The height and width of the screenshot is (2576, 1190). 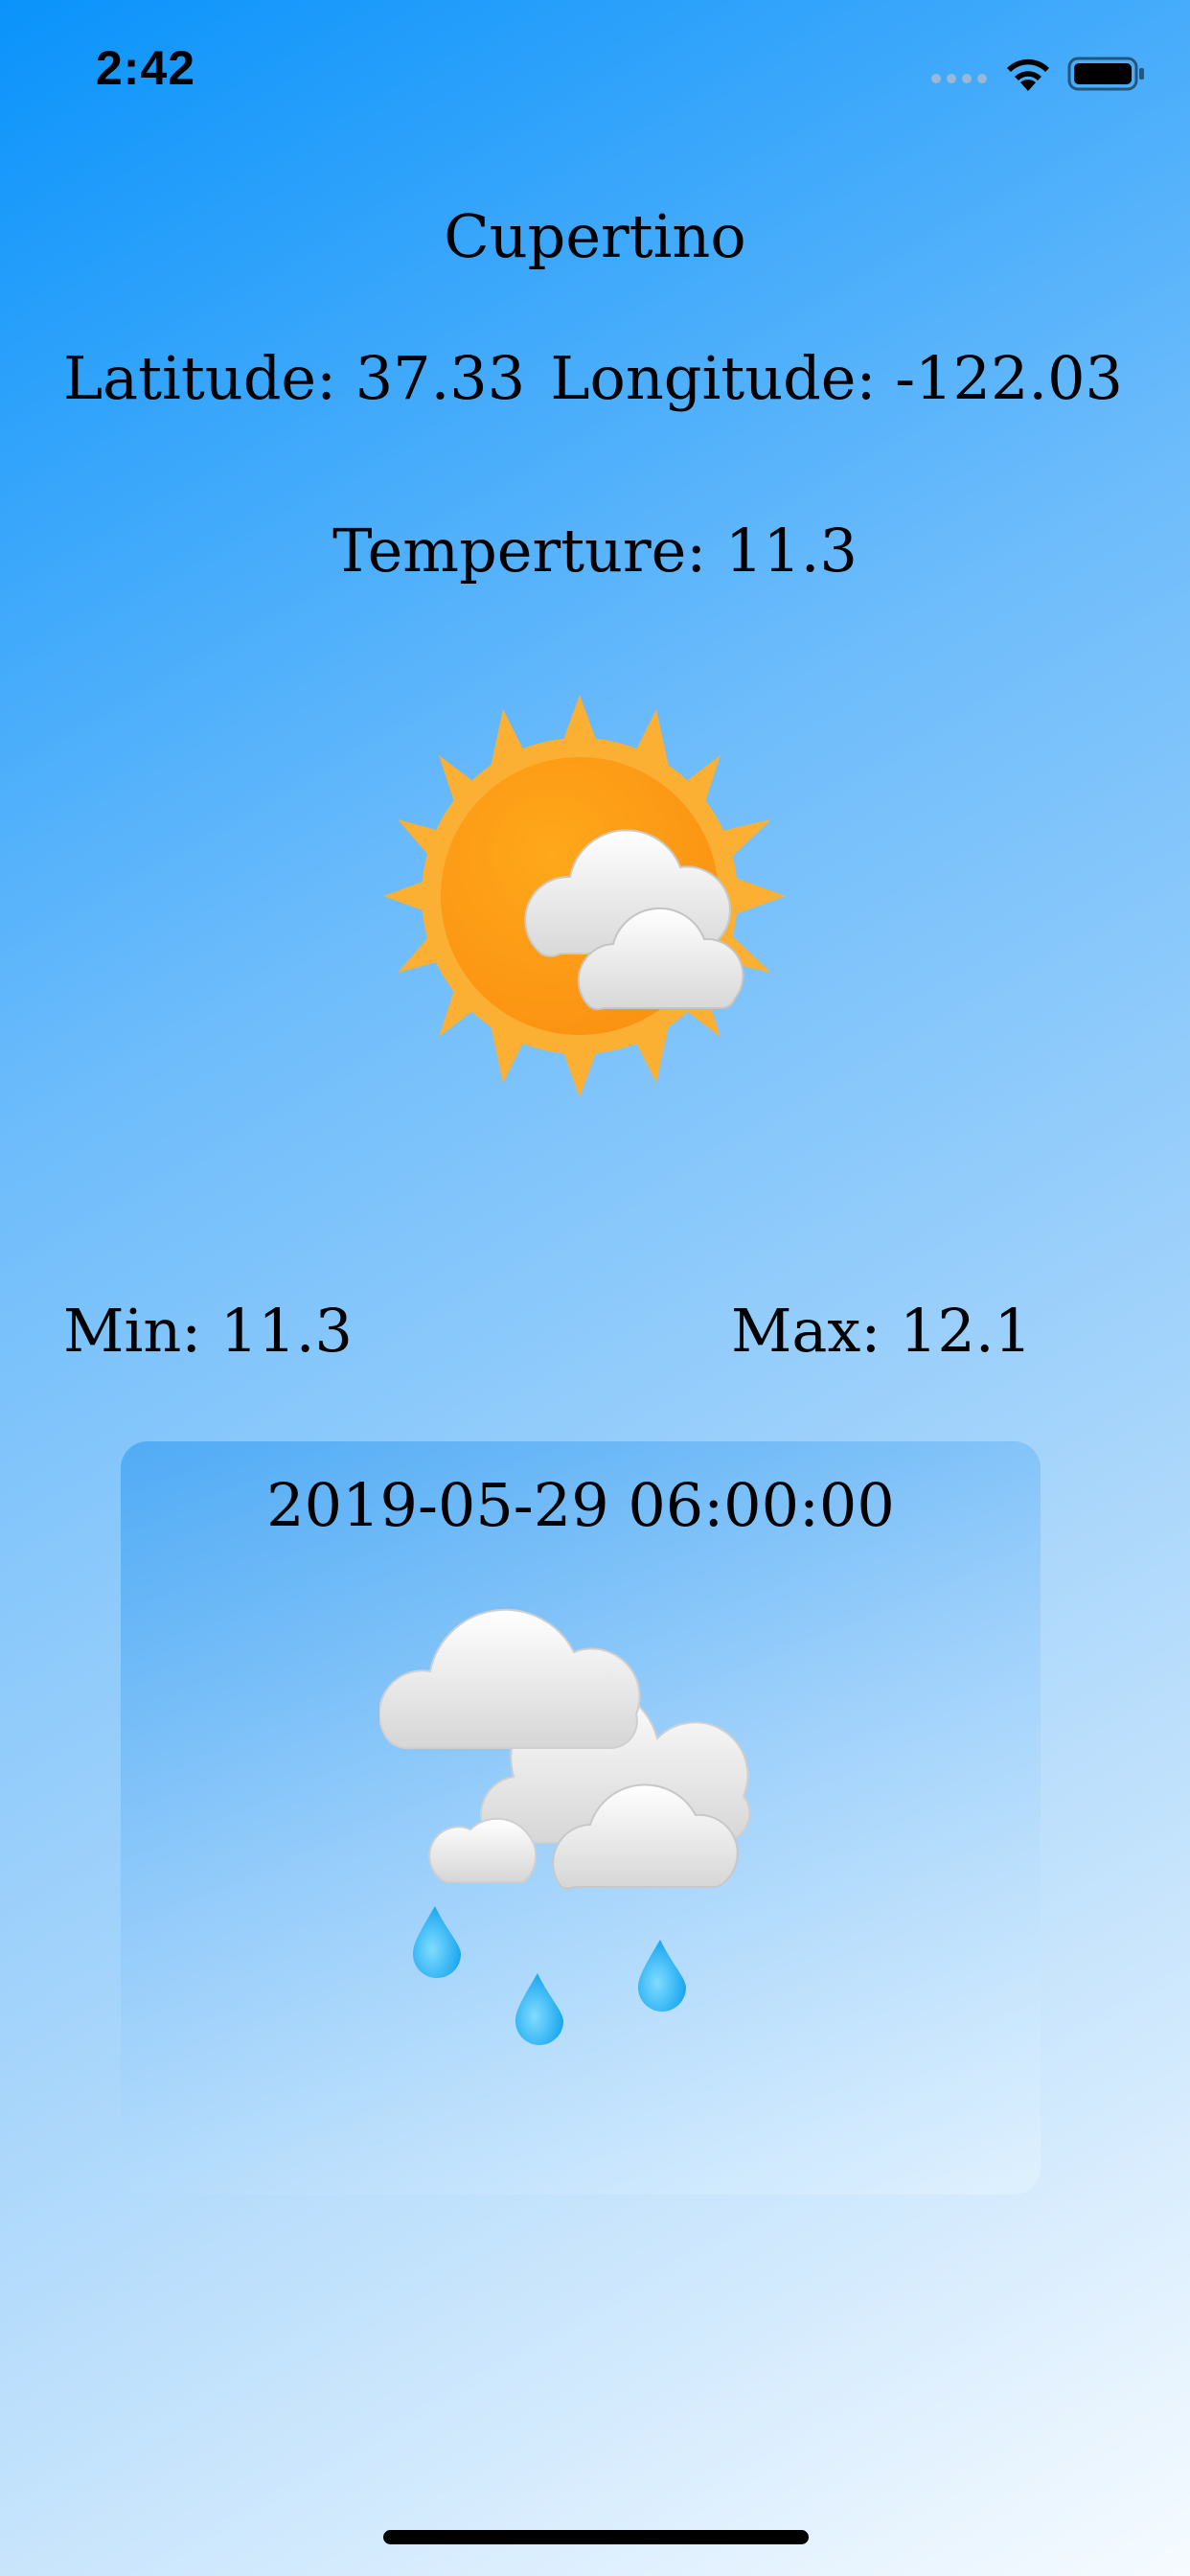 I want to click on status-bar: 2:42, so click(x=595, y=67).